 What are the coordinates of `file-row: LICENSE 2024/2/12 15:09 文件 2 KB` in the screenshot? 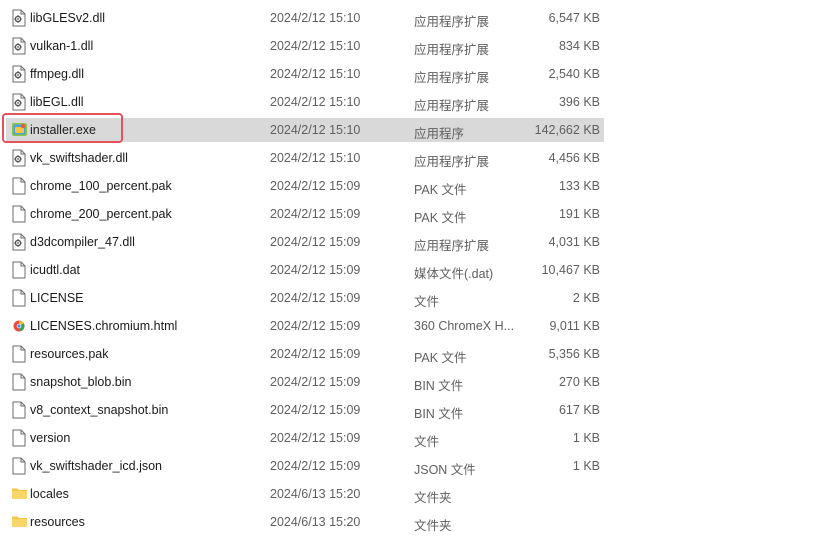 It's located at (305, 298).